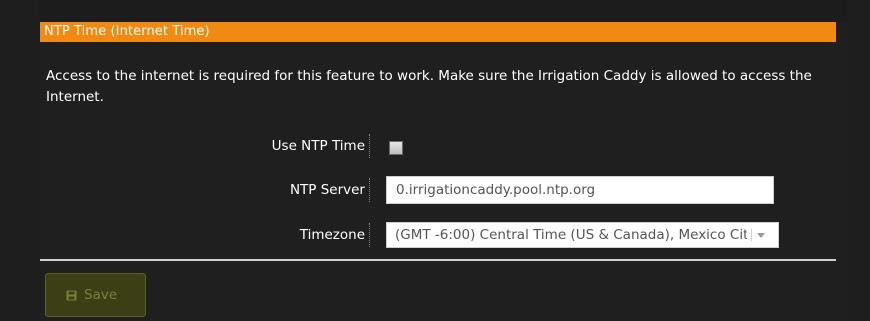 This screenshot has height=321, width=870. I want to click on use-ntp-row: Use NTP Time, so click(439, 146).